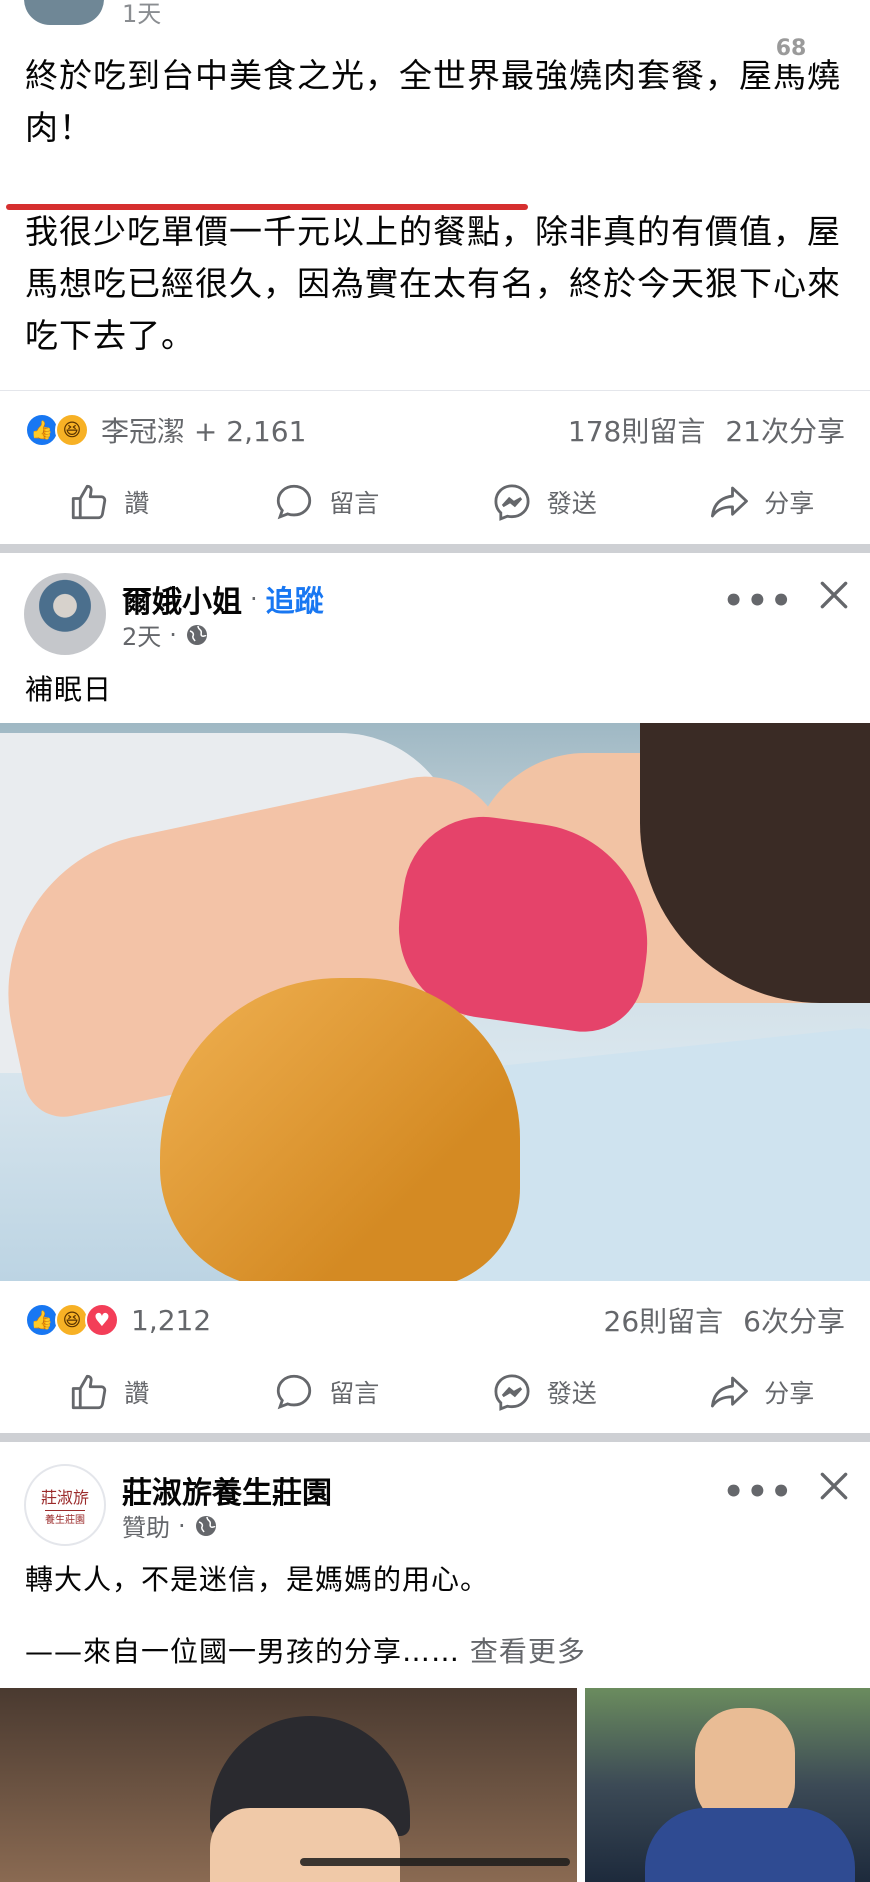 The height and width of the screenshot is (1882, 870). I want to click on author-name: 莊淑旂養生莊園, so click(227, 1490).